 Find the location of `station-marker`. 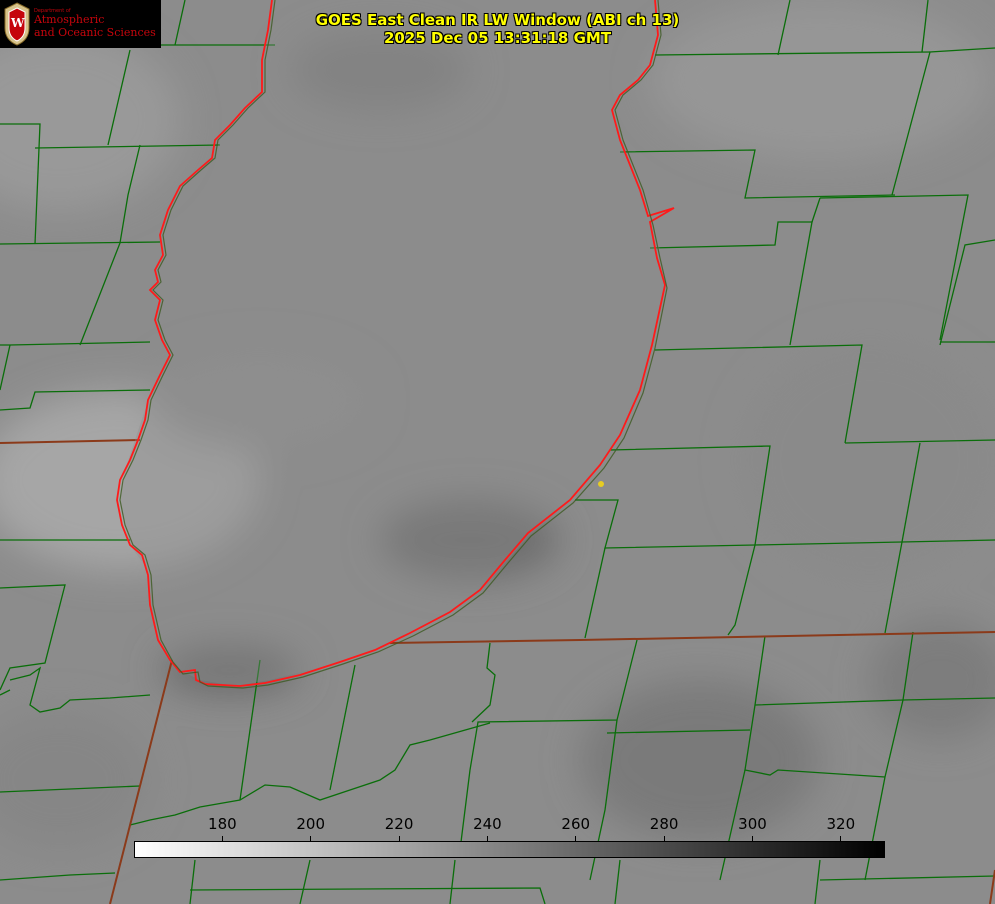

station-marker is located at coordinates (601, 484).